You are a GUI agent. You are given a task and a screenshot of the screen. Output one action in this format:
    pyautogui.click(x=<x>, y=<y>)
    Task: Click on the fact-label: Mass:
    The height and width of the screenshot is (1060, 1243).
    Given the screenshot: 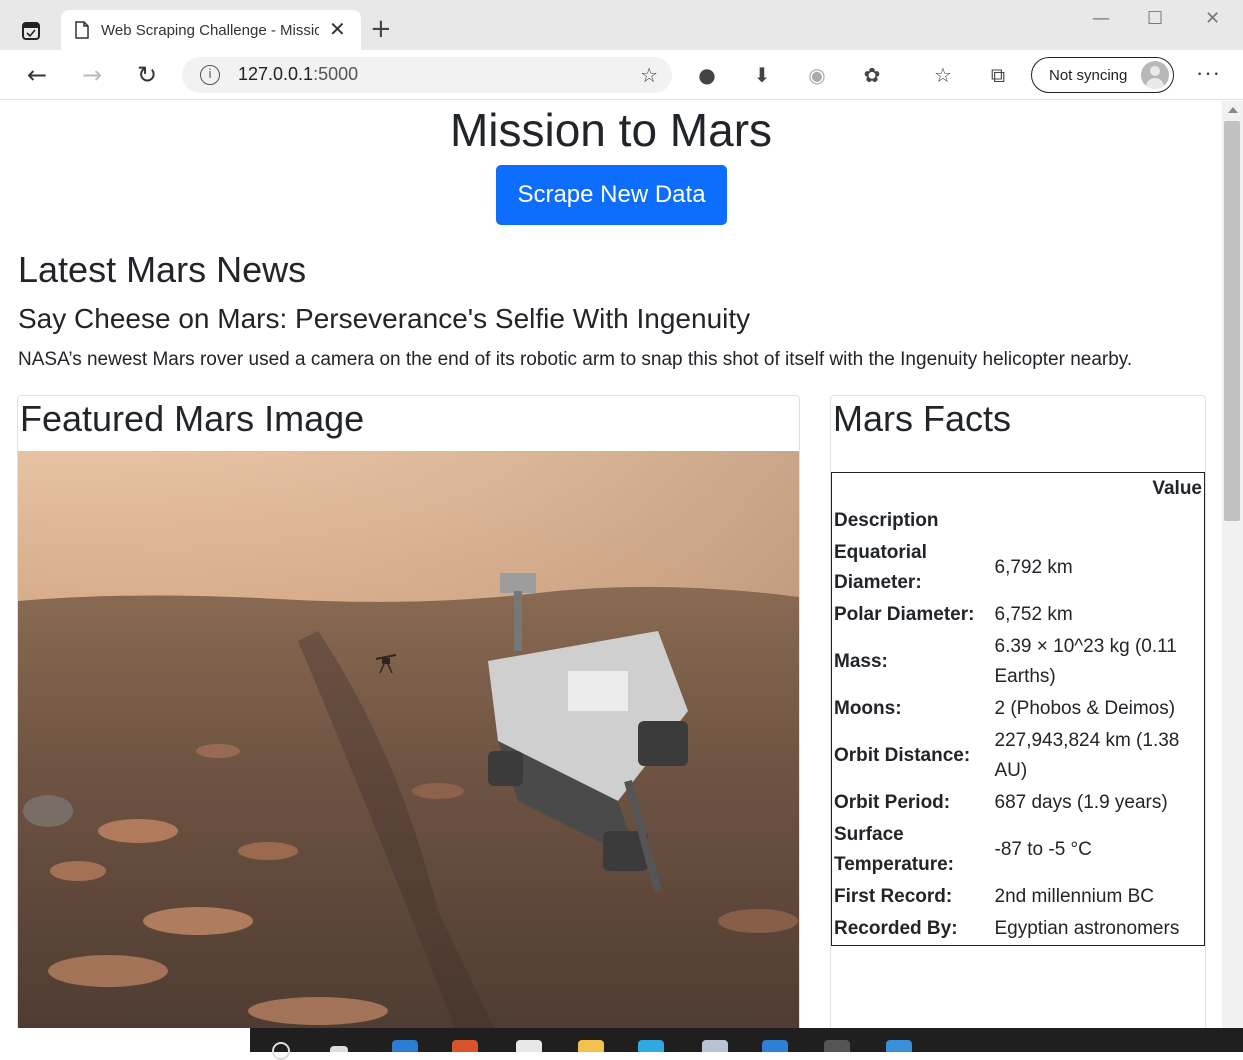 What is the action you would take?
    pyautogui.click(x=861, y=661)
    